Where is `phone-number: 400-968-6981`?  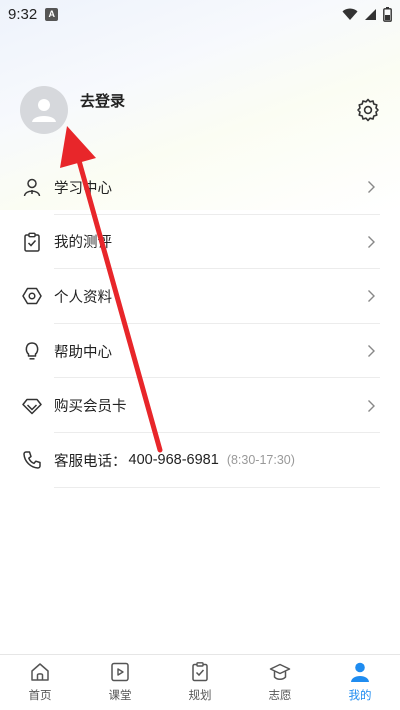 phone-number: 400-968-6981 is located at coordinates (174, 460).